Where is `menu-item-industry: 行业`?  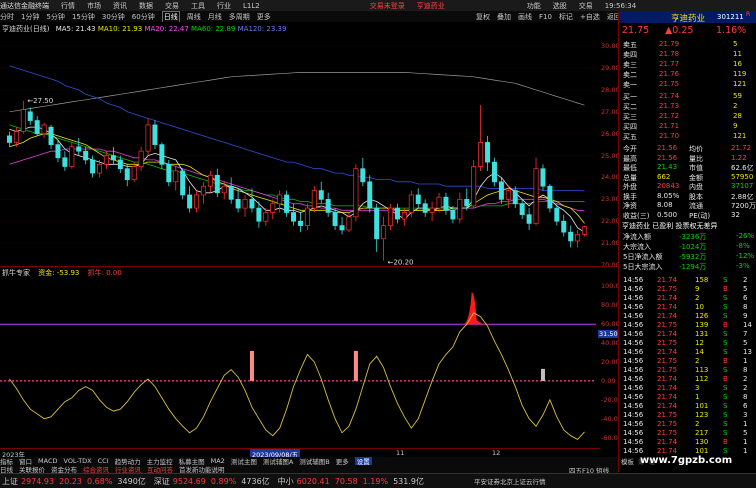 menu-item-industry: 行业 is located at coordinates (224, 6).